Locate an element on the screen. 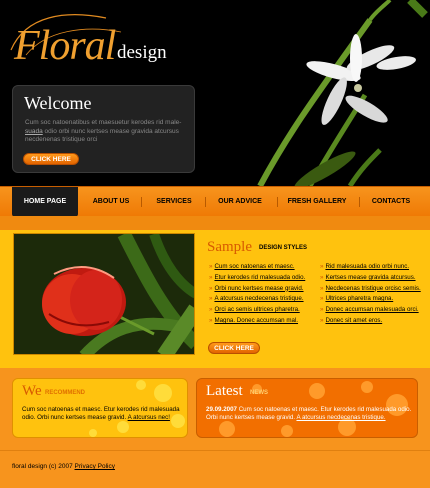 This screenshot has height=488, width=430. nav-item-advice: OUR ADVICE is located at coordinates (240, 202).